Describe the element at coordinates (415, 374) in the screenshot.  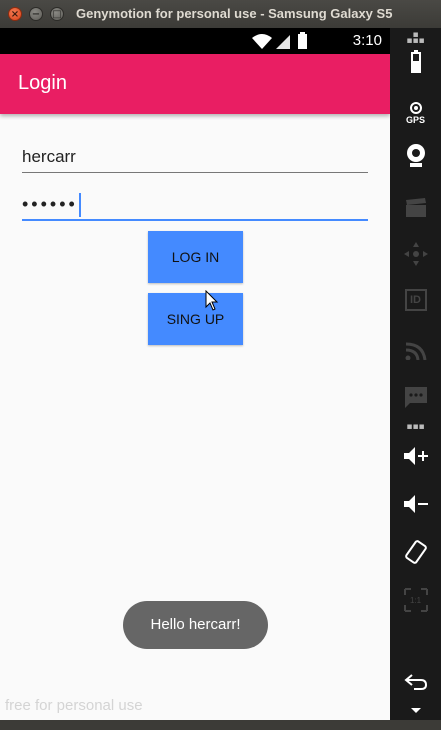
I see `genymotion-toolbar: ▪ ▪▪▪ GPS ID ▪▪▪ 1:1` at that location.